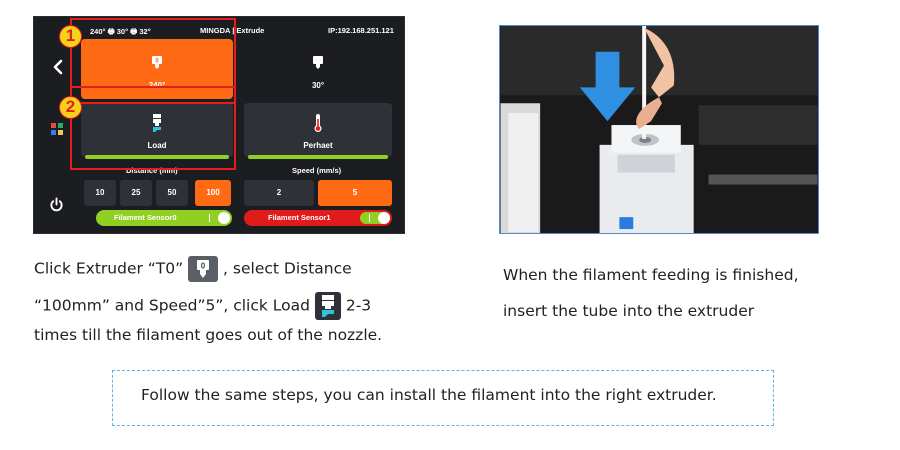  Describe the element at coordinates (358, 305) in the screenshot. I see `instruction-text: 2-3` at that location.